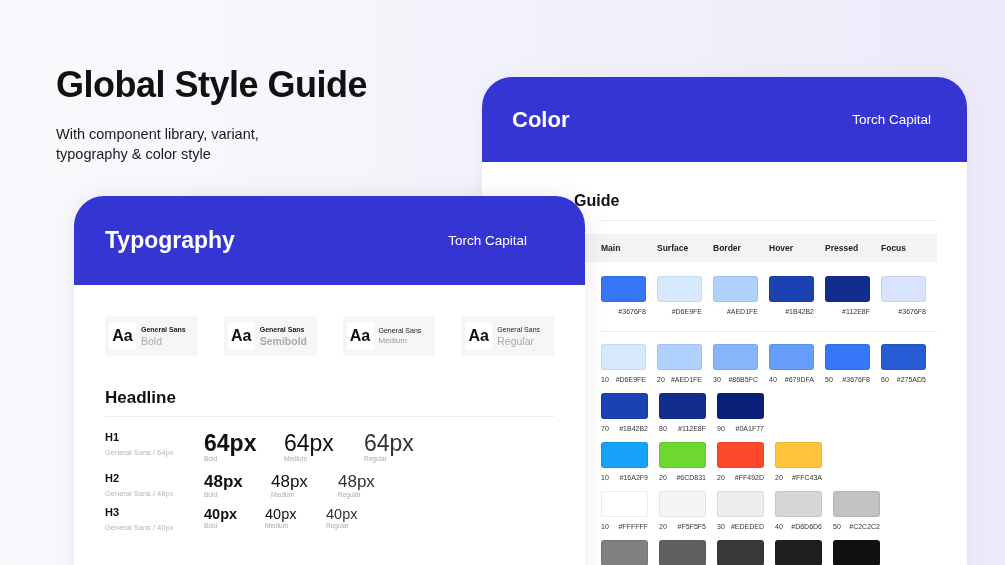 The height and width of the screenshot is (565, 1005). I want to click on page-subtitle: With component library, variant, typography & color style, so click(158, 144).